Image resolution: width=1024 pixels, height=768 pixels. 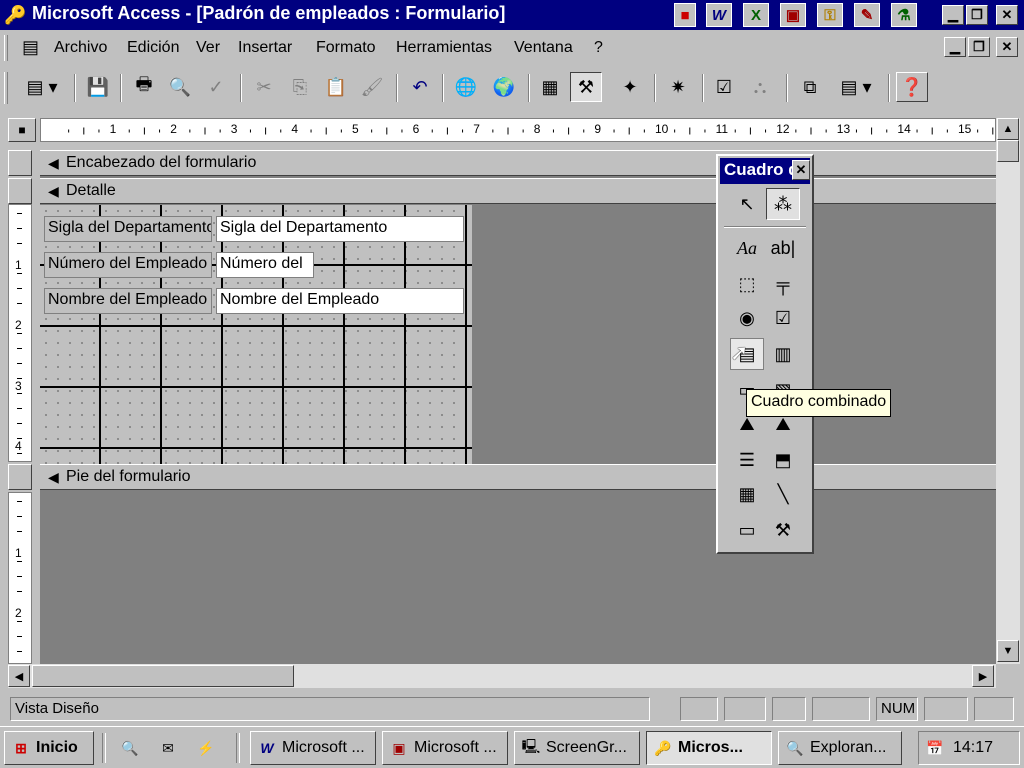 What do you see at coordinates (747, 318) in the screenshot?
I see `option-button-tool: ◉` at bounding box center [747, 318].